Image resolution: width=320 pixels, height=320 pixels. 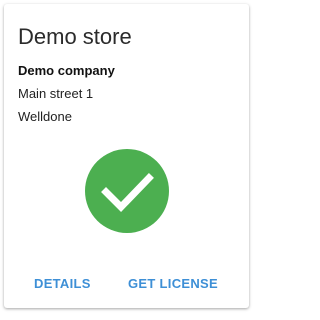 What do you see at coordinates (127, 191) in the screenshot?
I see `check-circle-icon` at bounding box center [127, 191].